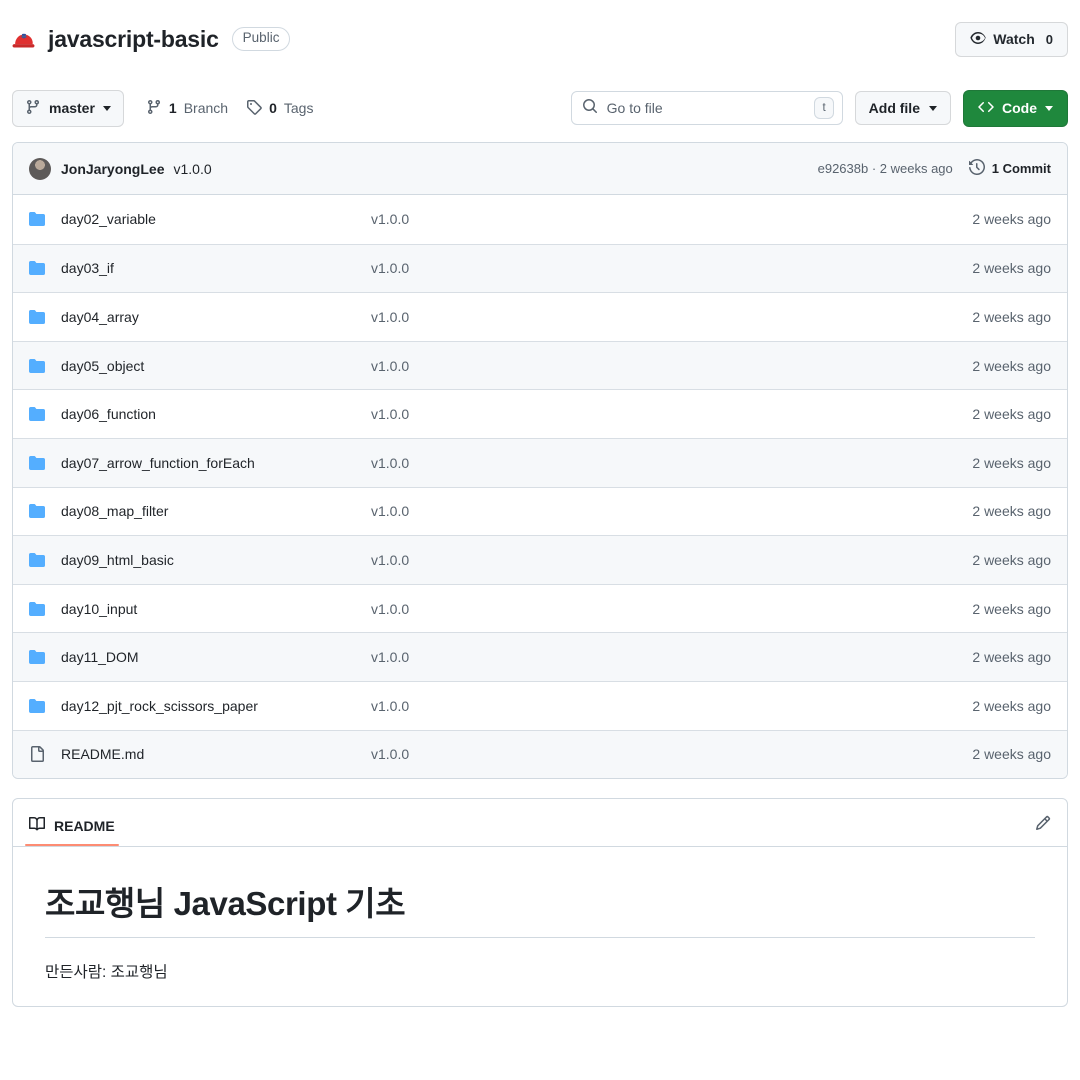  Describe the element at coordinates (37, 825) in the screenshot. I see `book-icon` at that location.